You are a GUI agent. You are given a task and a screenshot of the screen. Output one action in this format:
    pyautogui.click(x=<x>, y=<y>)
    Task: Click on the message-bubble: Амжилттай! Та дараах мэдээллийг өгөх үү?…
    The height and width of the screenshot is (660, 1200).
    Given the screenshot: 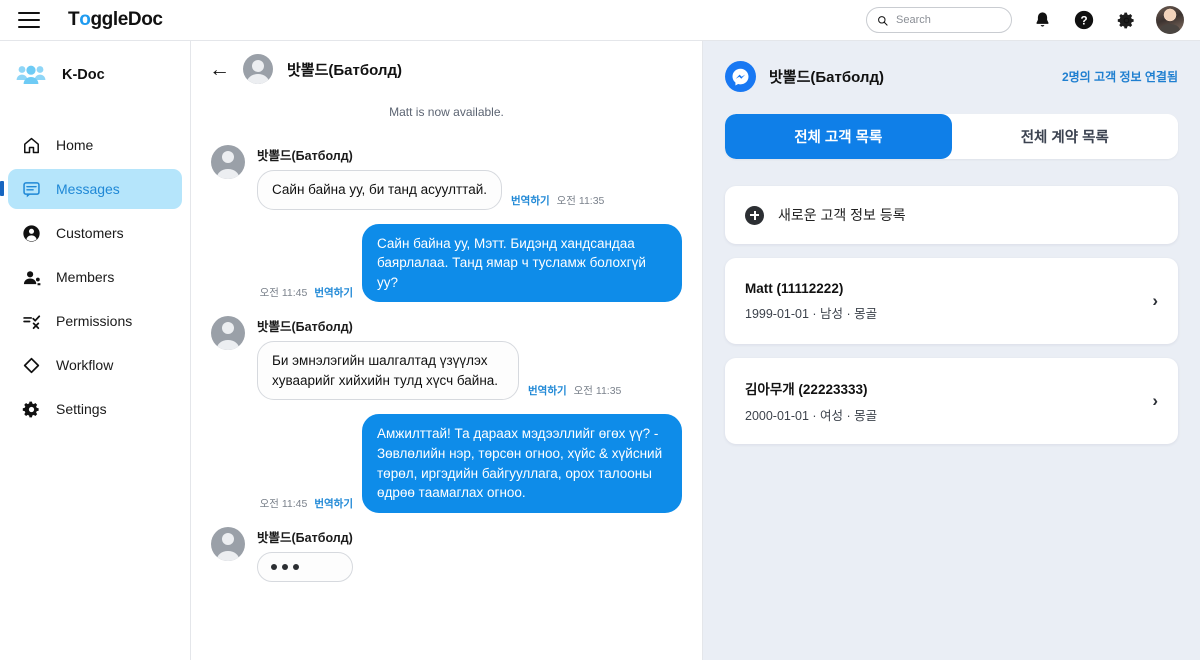 What is the action you would take?
    pyautogui.click(x=522, y=463)
    